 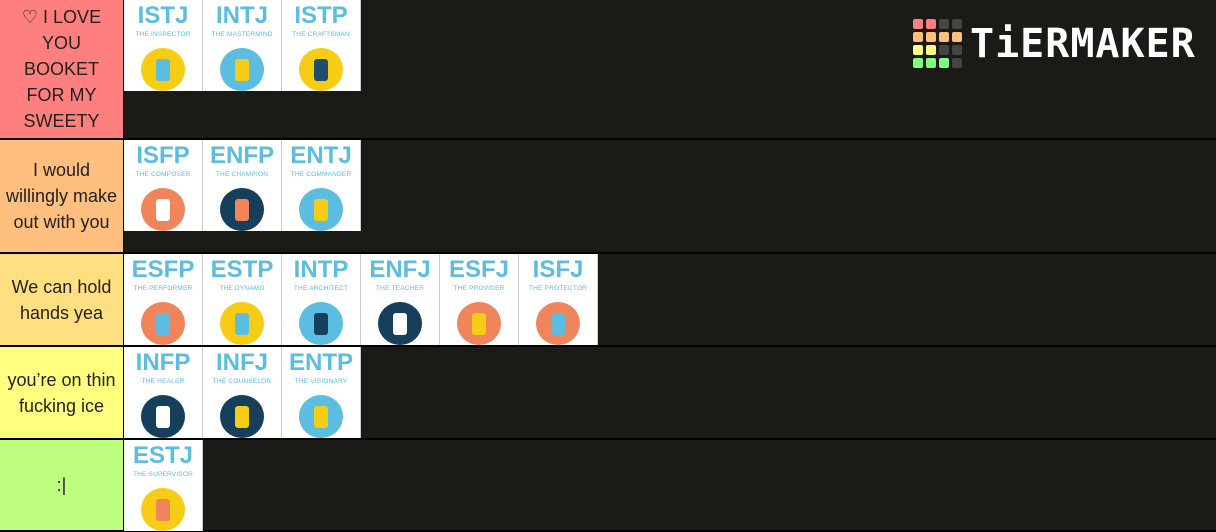 I want to click on type-code: ISFP, so click(x=163, y=155).